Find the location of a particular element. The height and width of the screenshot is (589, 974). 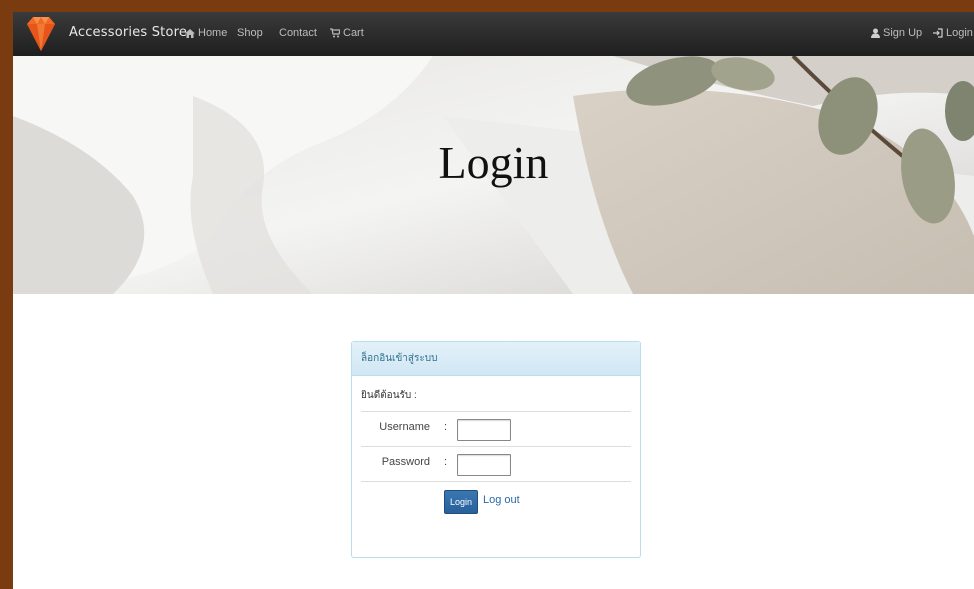

nav-sign-up-label: Sign Up is located at coordinates (903, 33).